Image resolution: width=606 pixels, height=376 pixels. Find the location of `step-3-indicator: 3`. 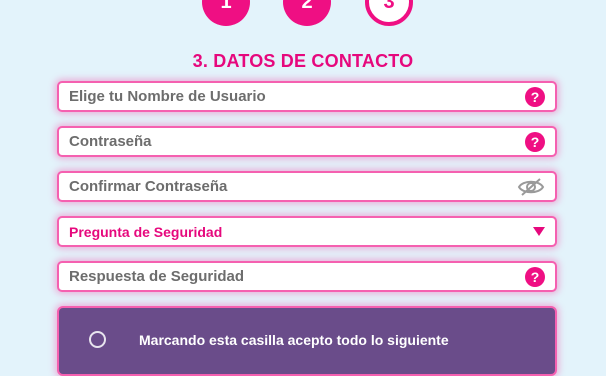

step-3-indicator: 3 is located at coordinates (389, 13).